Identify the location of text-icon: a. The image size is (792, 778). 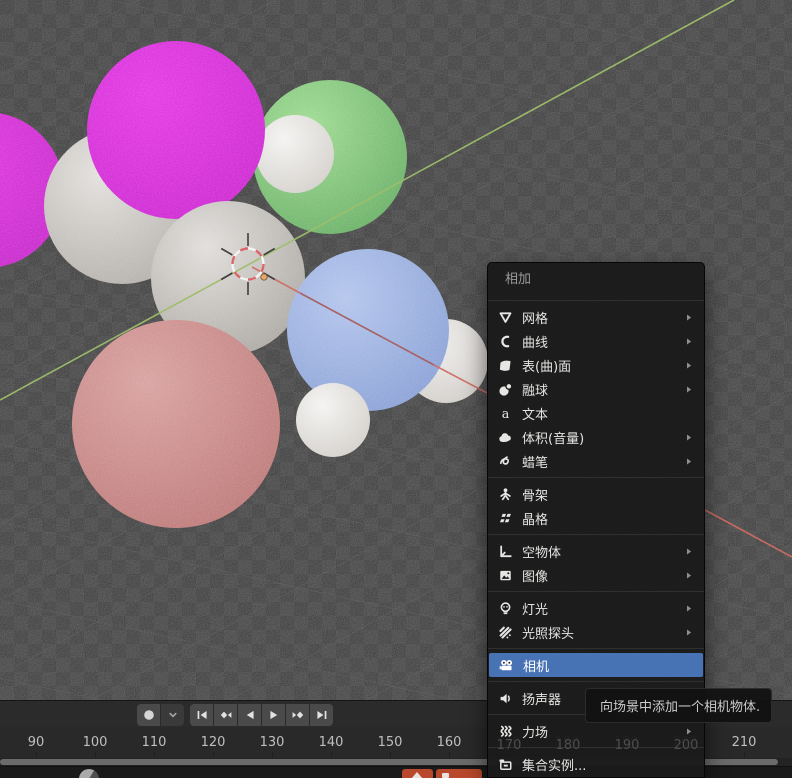
(505, 413).